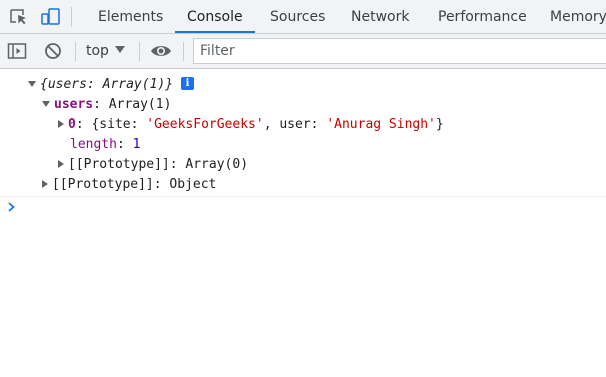 This screenshot has height=377, width=606. I want to click on property-value: Object, so click(193, 184).